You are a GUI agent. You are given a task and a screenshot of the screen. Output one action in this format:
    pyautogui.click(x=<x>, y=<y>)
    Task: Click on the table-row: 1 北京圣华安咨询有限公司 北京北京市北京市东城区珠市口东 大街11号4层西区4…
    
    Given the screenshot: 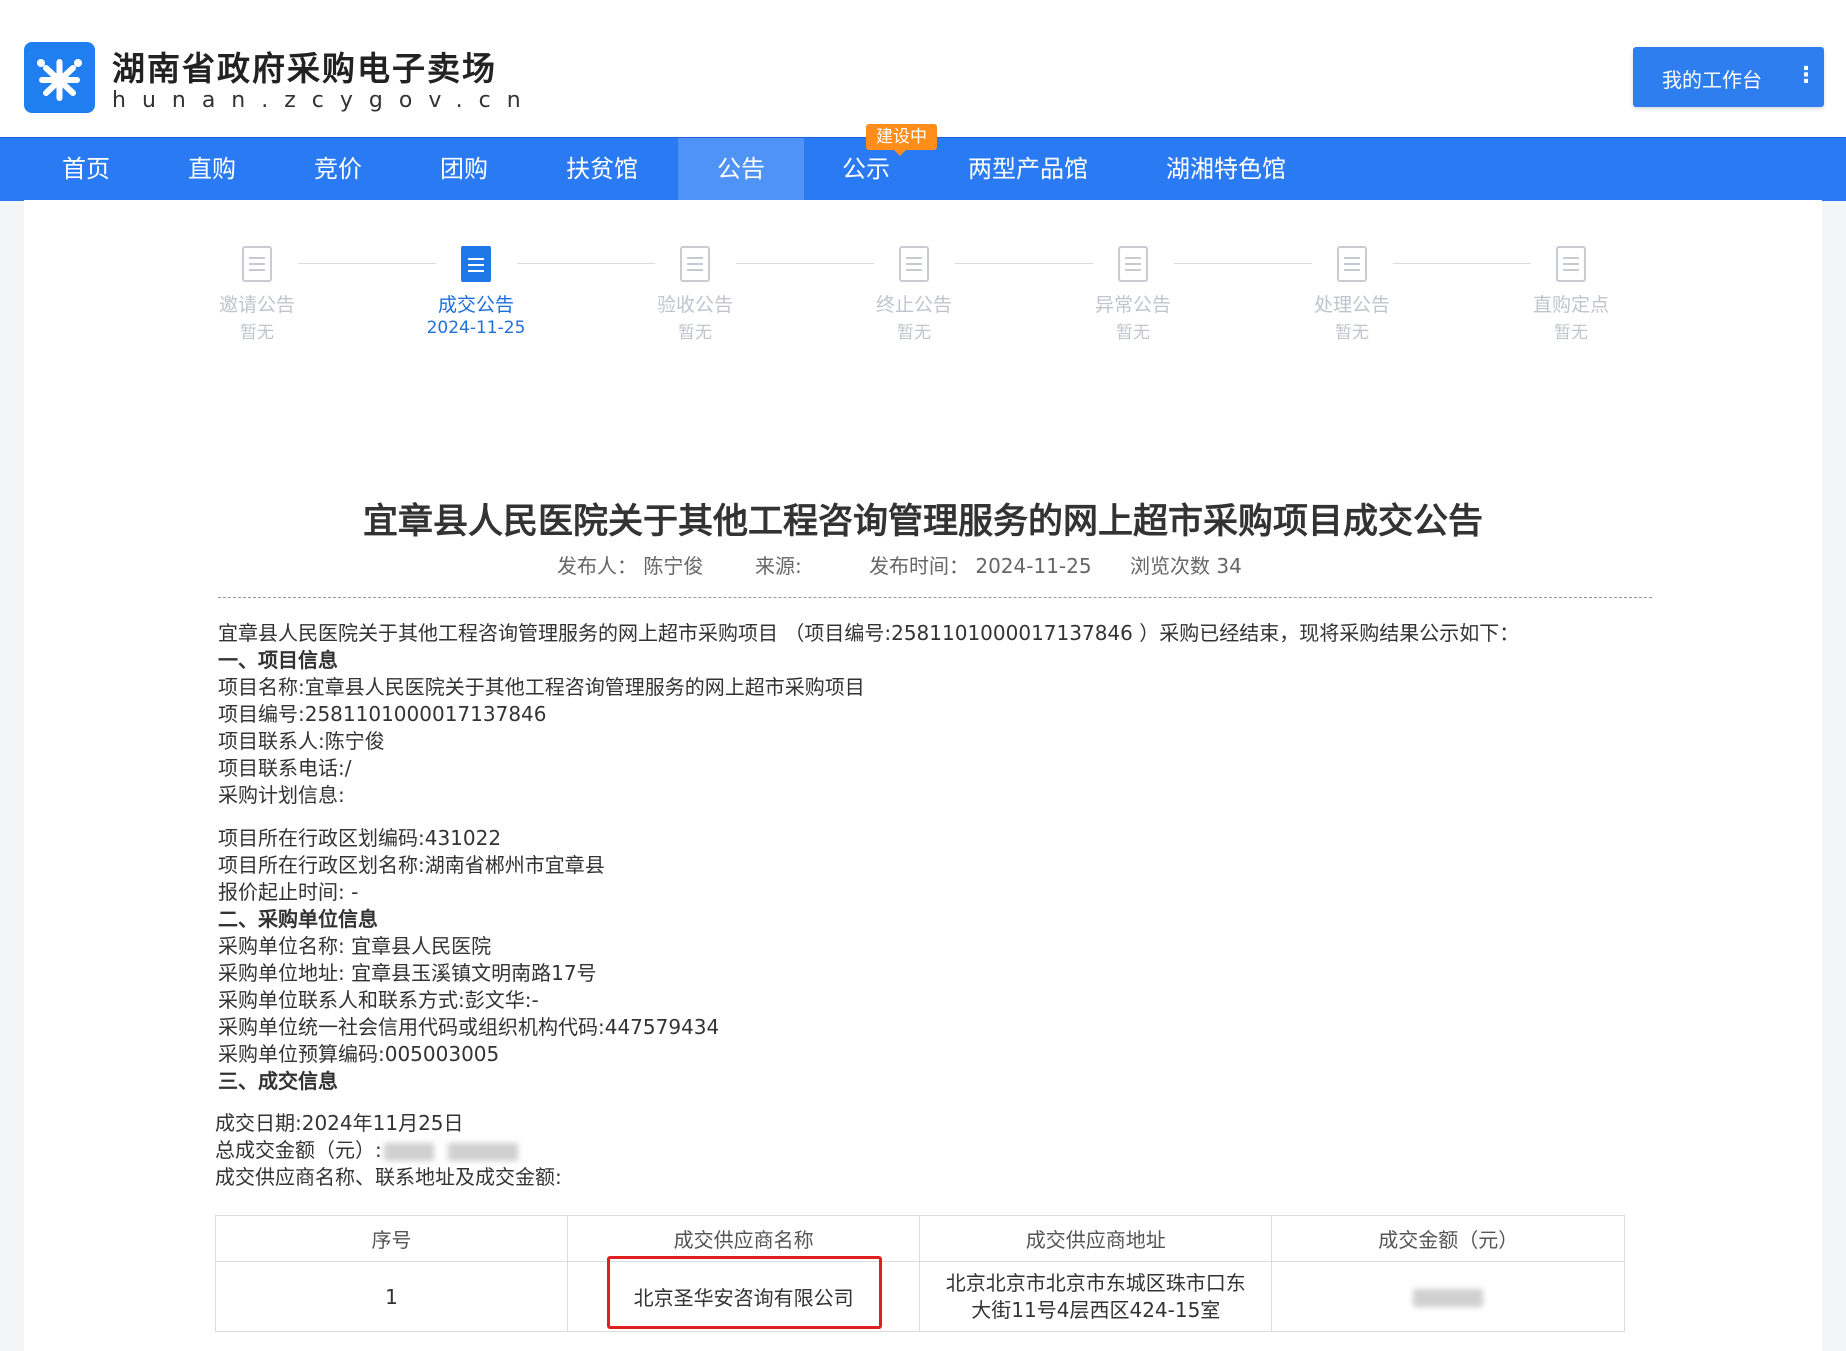 What is the action you would take?
    pyautogui.click(x=919, y=1296)
    